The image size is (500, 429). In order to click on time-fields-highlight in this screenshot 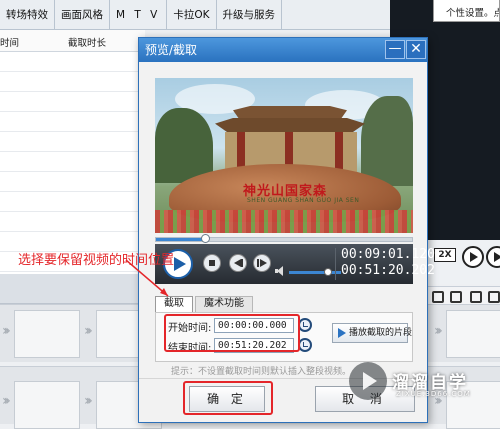, I will do `click(232, 333)`.